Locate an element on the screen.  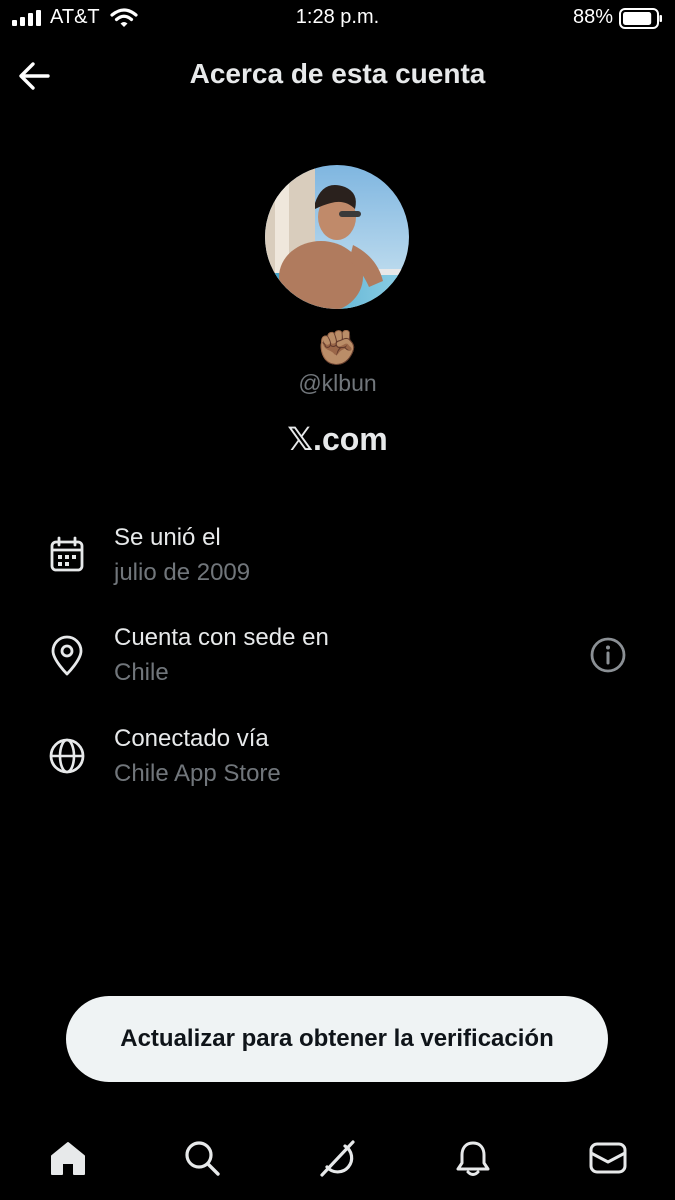
connected-title: Conectado vía is located at coordinates (191, 738).